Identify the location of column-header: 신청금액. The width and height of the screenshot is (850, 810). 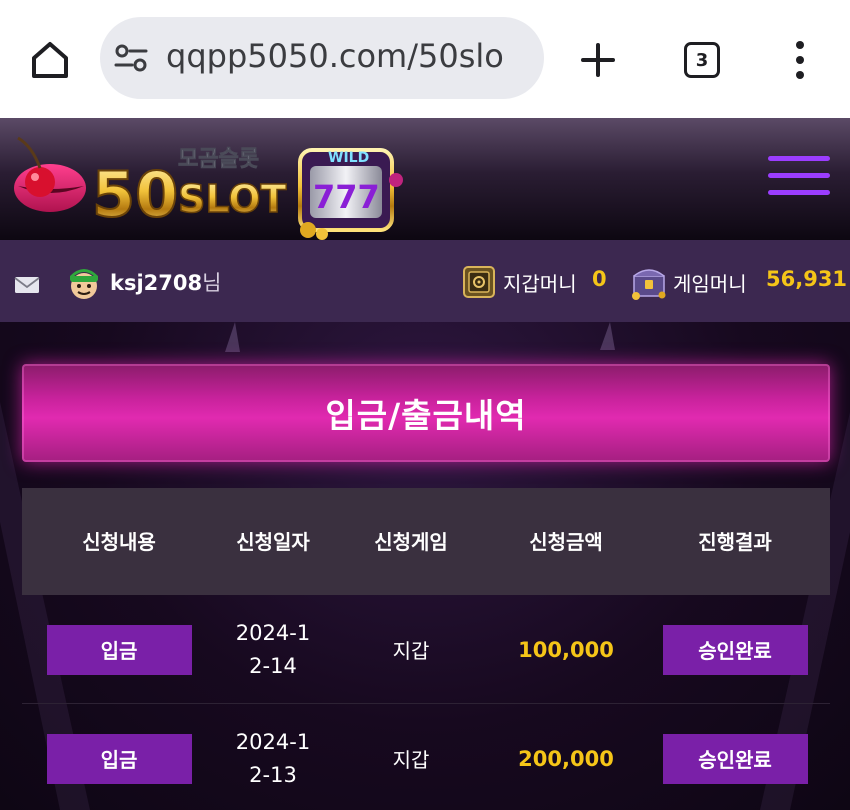
(566, 541).